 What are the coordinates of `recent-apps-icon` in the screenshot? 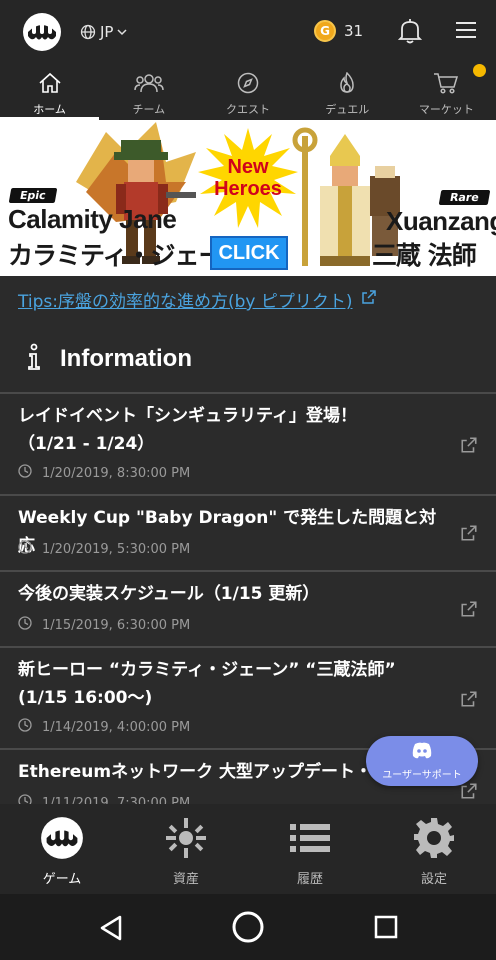 It's located at (386, 929).